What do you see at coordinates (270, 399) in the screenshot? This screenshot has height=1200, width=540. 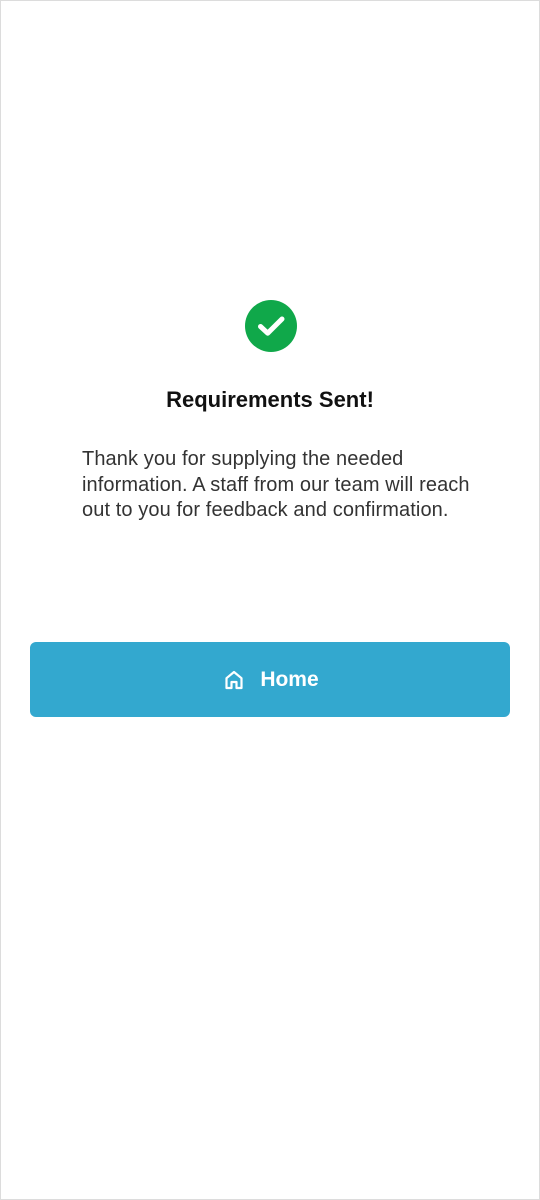 I see `page-title: Requirements Sent!` at bounding box center [270, 399].